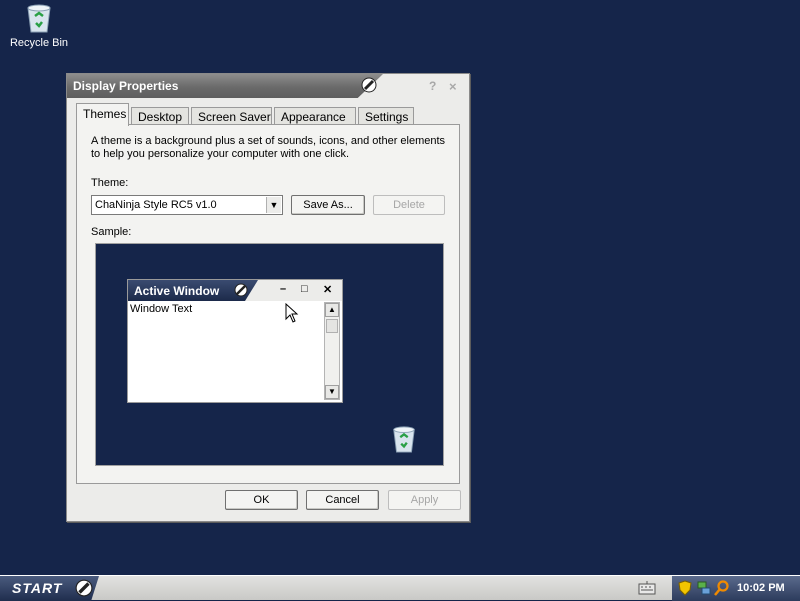  What do you see at coordinates (177, 291) in the screenshot?
I see `sample-window-title: Active Window` at bounding box center [177, 291].